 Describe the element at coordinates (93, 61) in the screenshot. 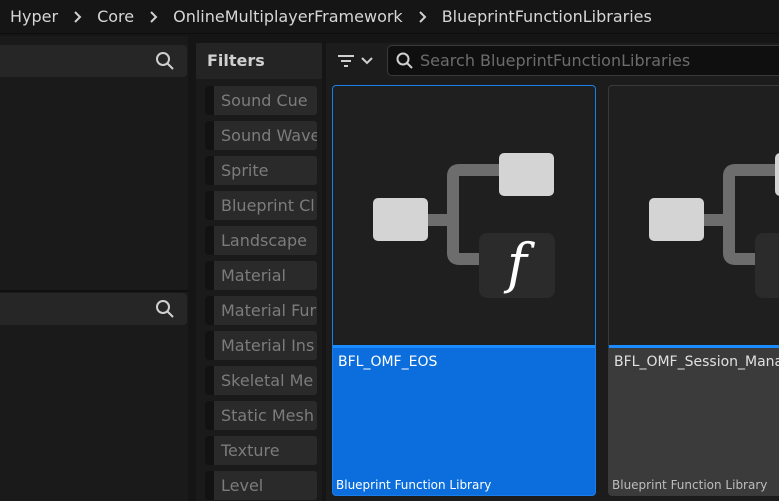

I see `folder-search-box` at that location.